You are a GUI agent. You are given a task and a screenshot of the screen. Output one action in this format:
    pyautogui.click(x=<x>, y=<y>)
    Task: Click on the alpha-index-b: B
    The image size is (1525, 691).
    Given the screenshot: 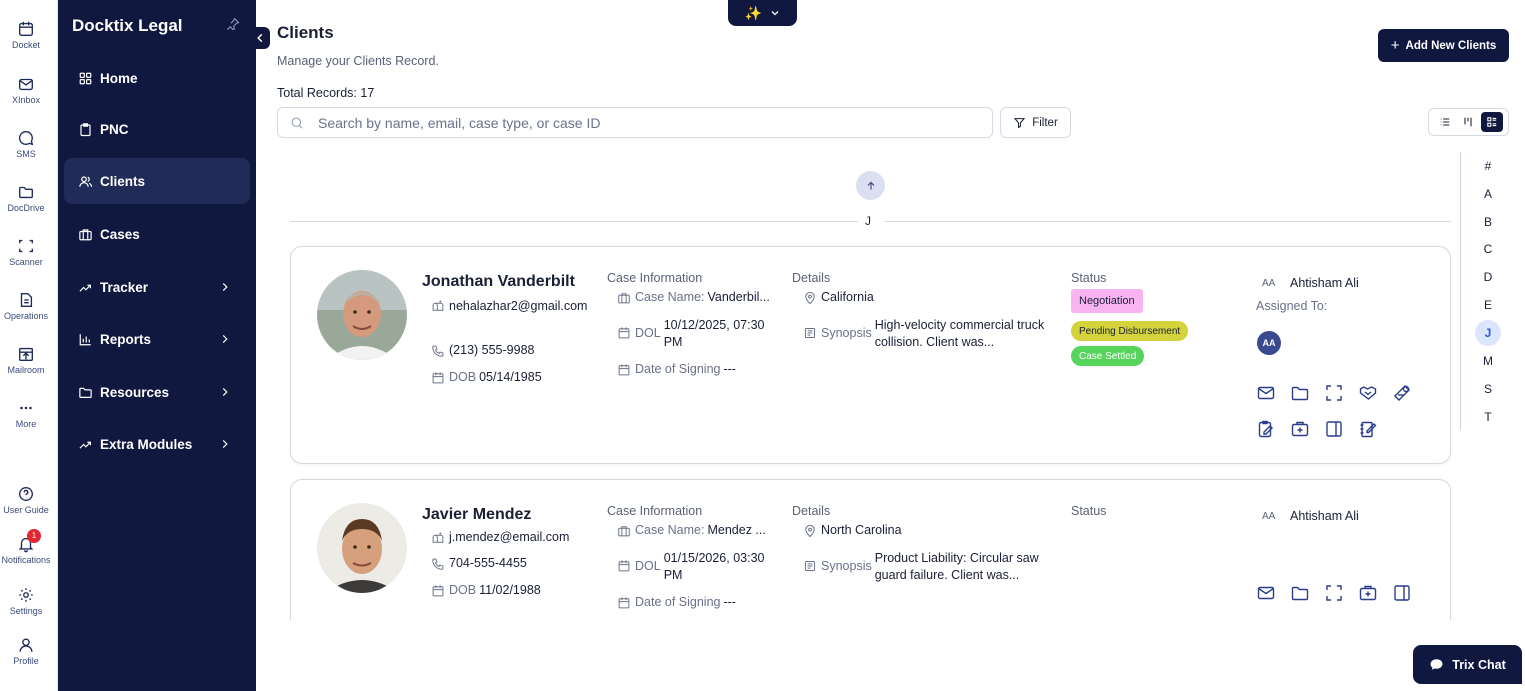 What is the action you would take?
    pyautogui.click(x=1488, y=222)
    